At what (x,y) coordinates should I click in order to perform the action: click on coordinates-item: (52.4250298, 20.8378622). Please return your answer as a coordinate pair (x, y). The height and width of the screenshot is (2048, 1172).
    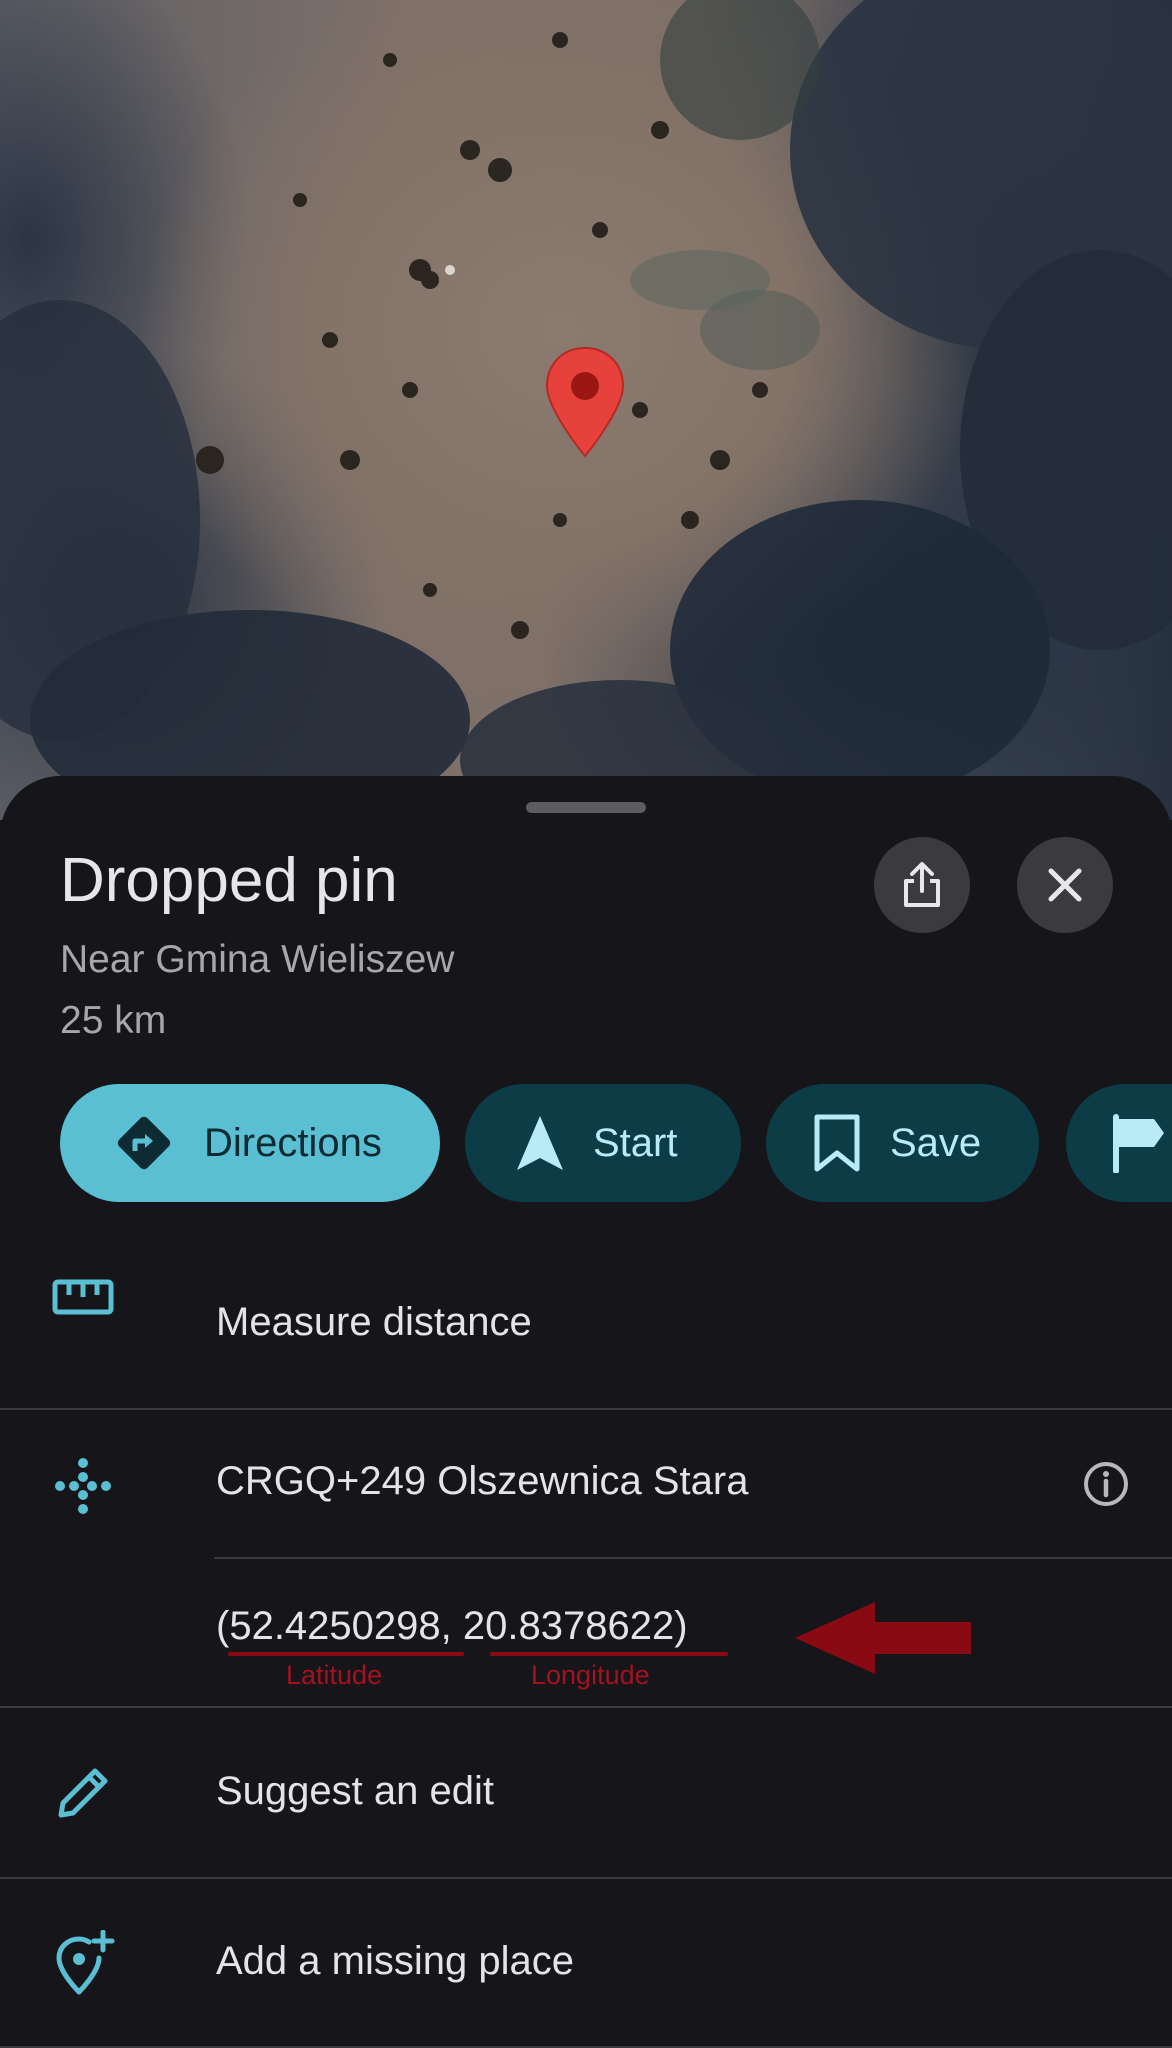
    Looking at the image, I should click on (452, 1626).